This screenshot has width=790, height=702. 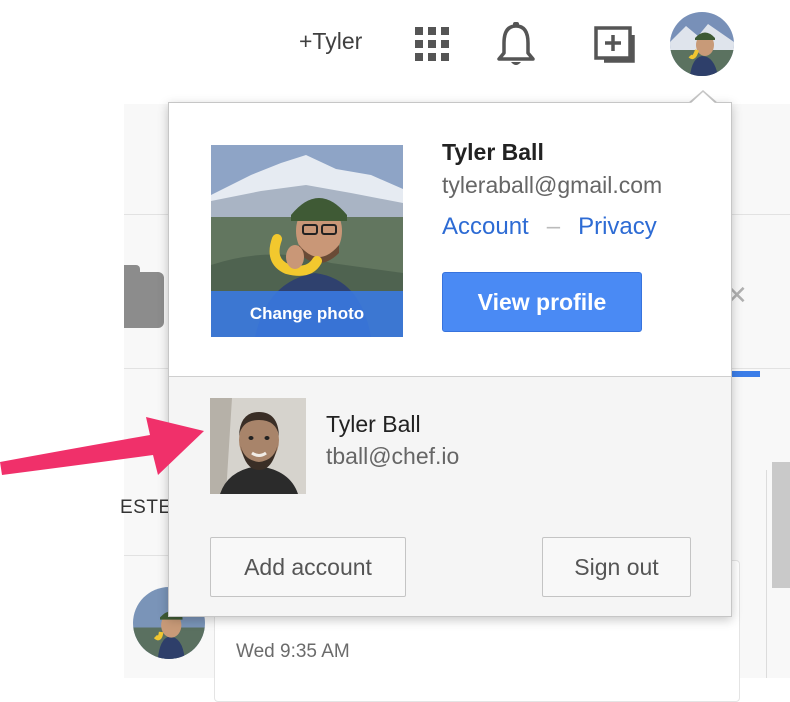 I want to click on secondary-account-email: tball@chef.io, so click(x=393, y=456).